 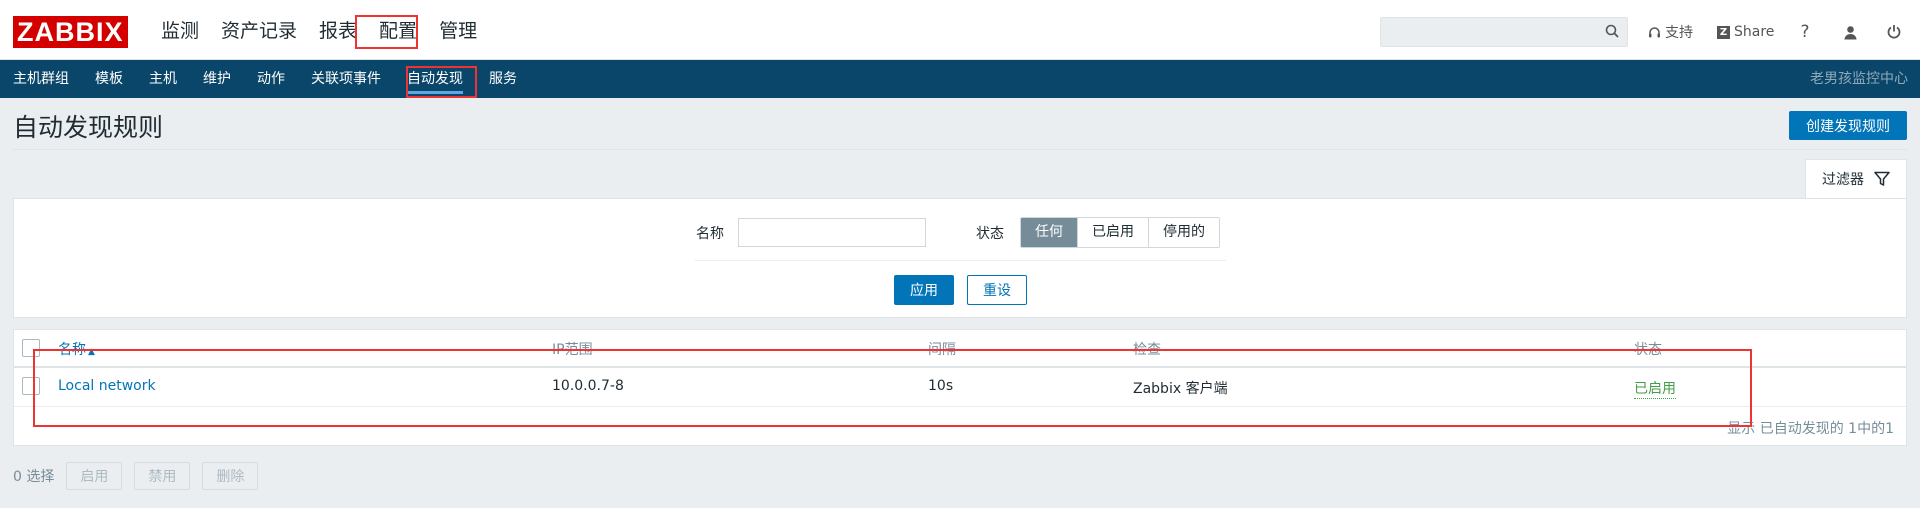 I want to click on rule-interval: 10s, so click(x=941, y=386).